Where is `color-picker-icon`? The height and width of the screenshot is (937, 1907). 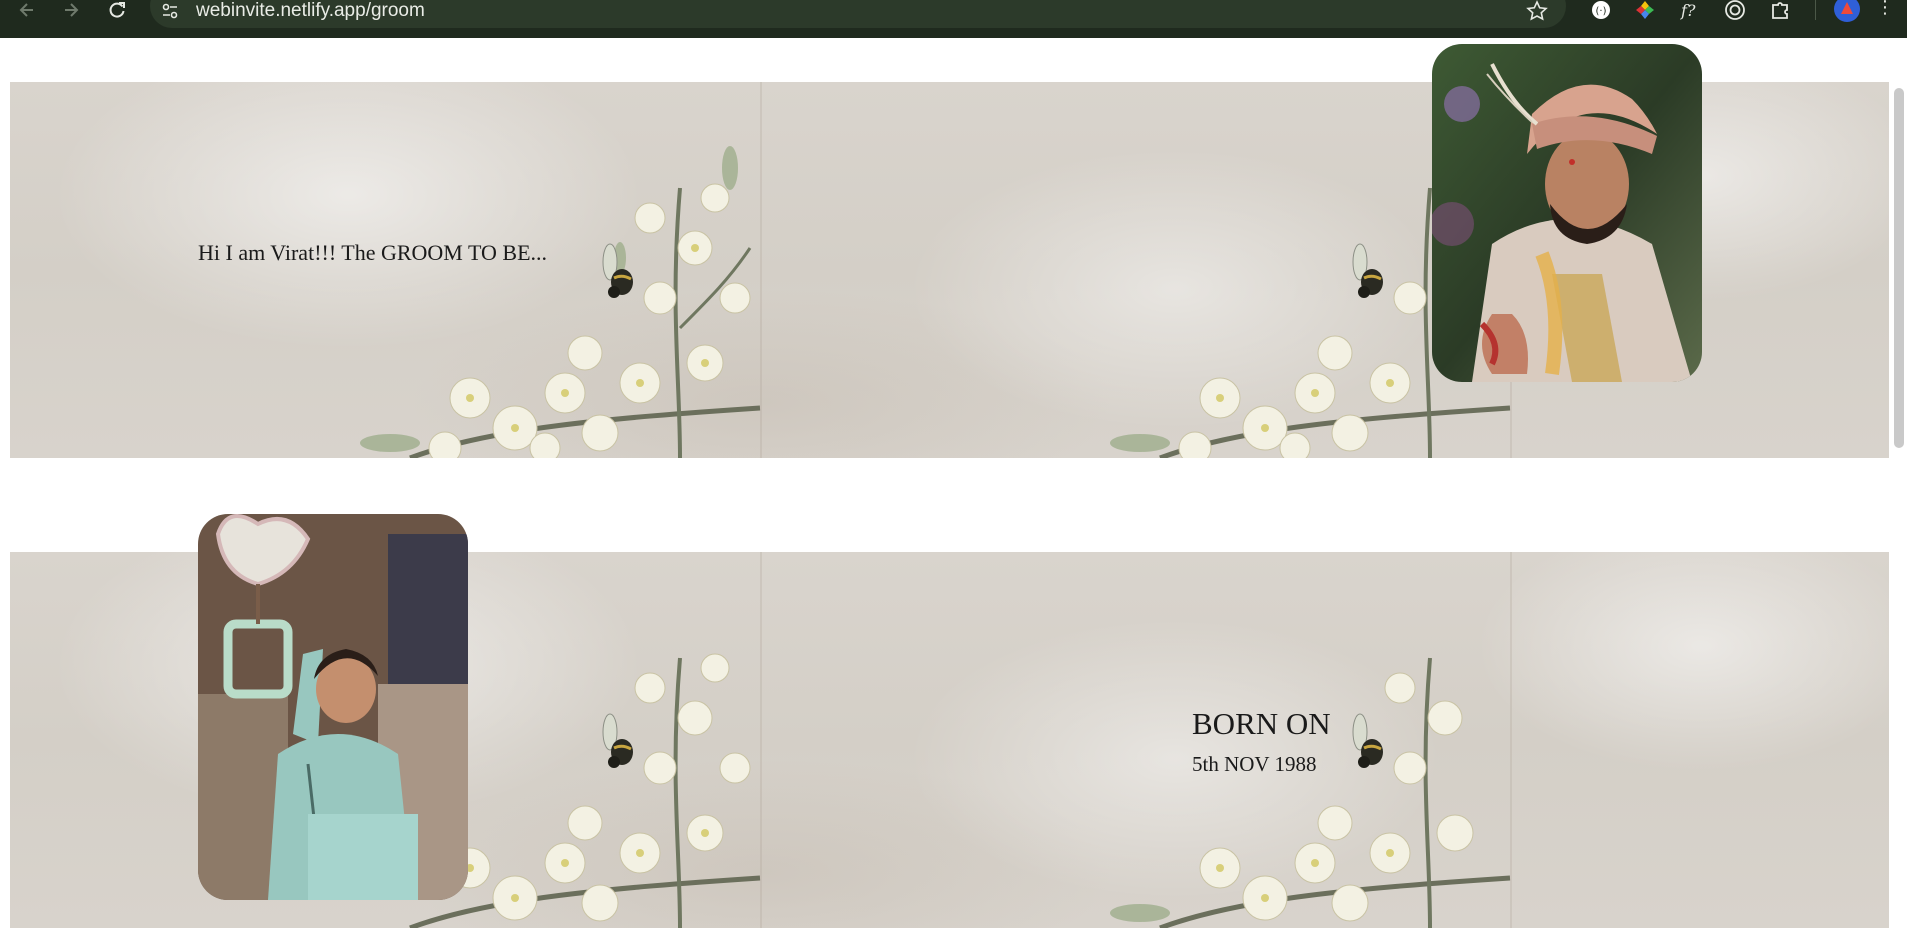 color-picker-icon is located at coordinates (1645, 11).